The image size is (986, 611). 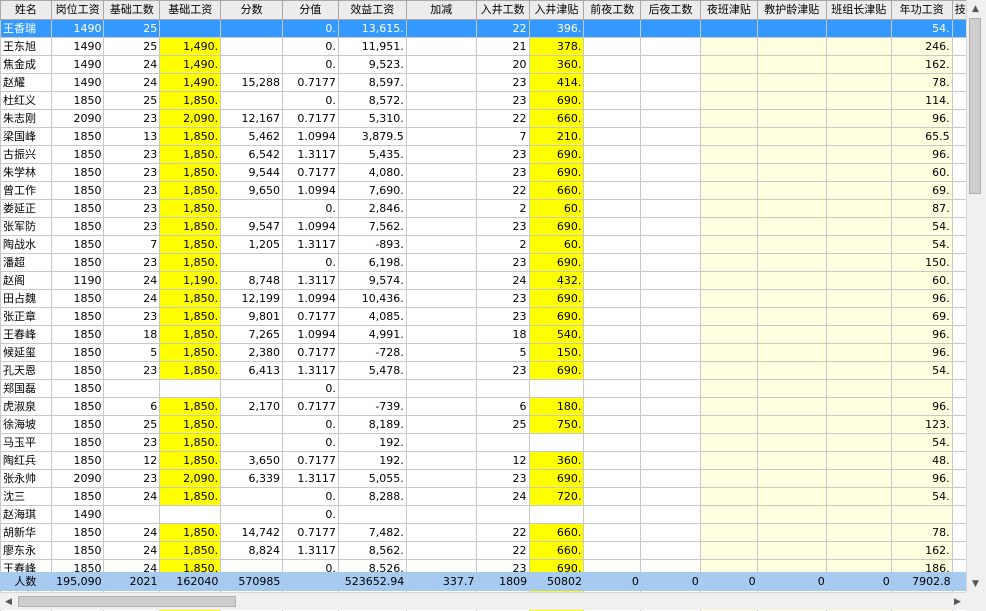 I want to click on table-cell: 孔天恩, so click(x=26, y=370).